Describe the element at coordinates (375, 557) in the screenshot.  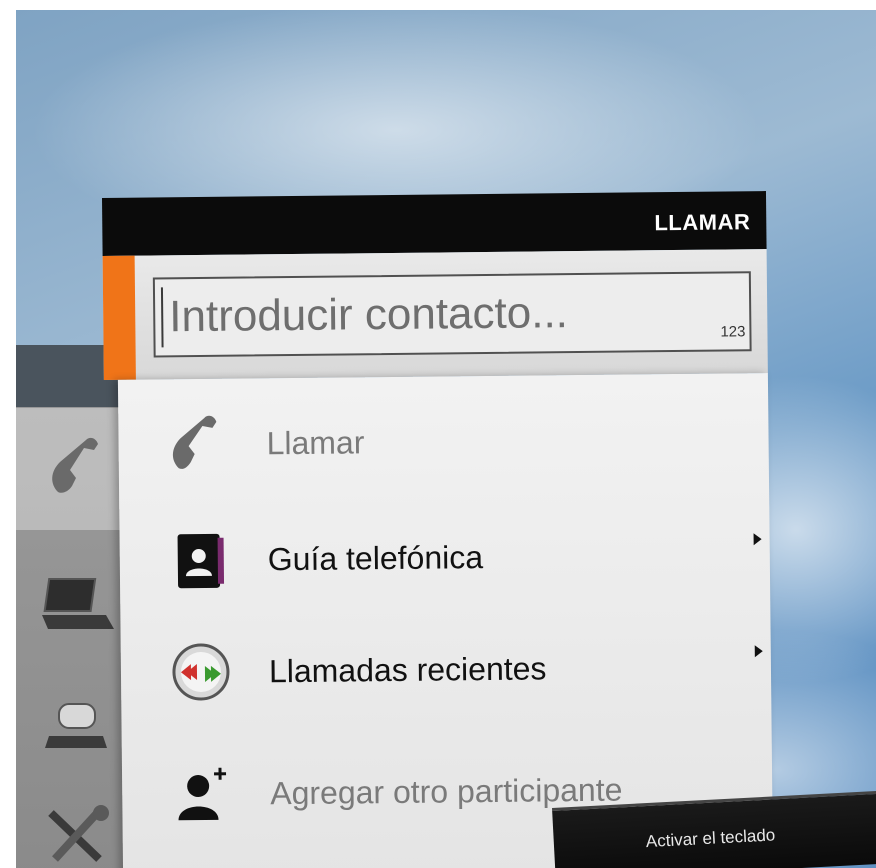
I see `menu-item-label: Guía telefónica` at that location.